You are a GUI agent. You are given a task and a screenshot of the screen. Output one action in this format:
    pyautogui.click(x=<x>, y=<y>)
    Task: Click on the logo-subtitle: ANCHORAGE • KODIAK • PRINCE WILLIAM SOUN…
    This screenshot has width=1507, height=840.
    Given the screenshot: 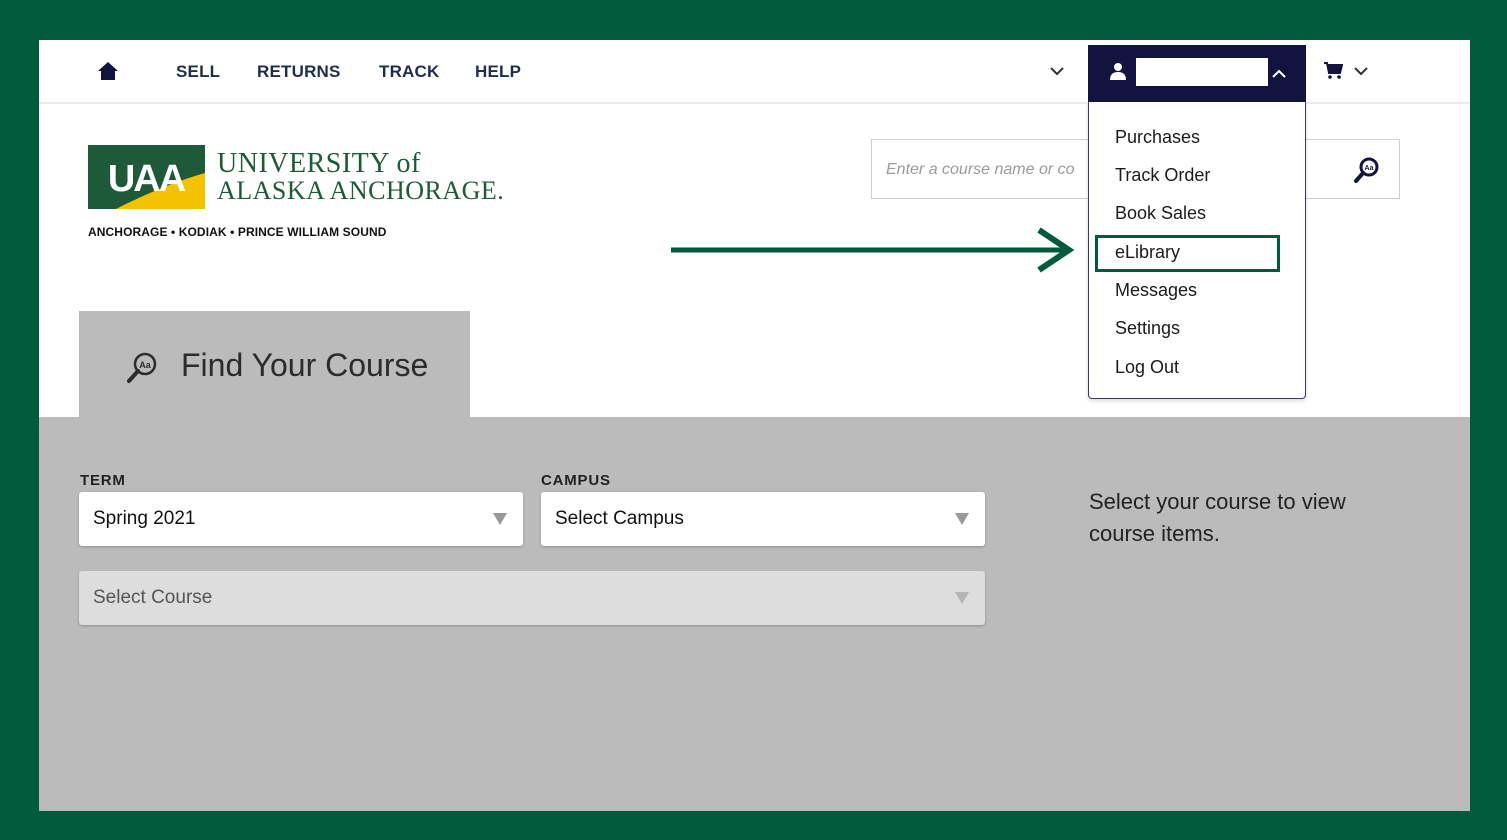 What is the action you would take?
    pyautogui.click(x=237, y=232)
    